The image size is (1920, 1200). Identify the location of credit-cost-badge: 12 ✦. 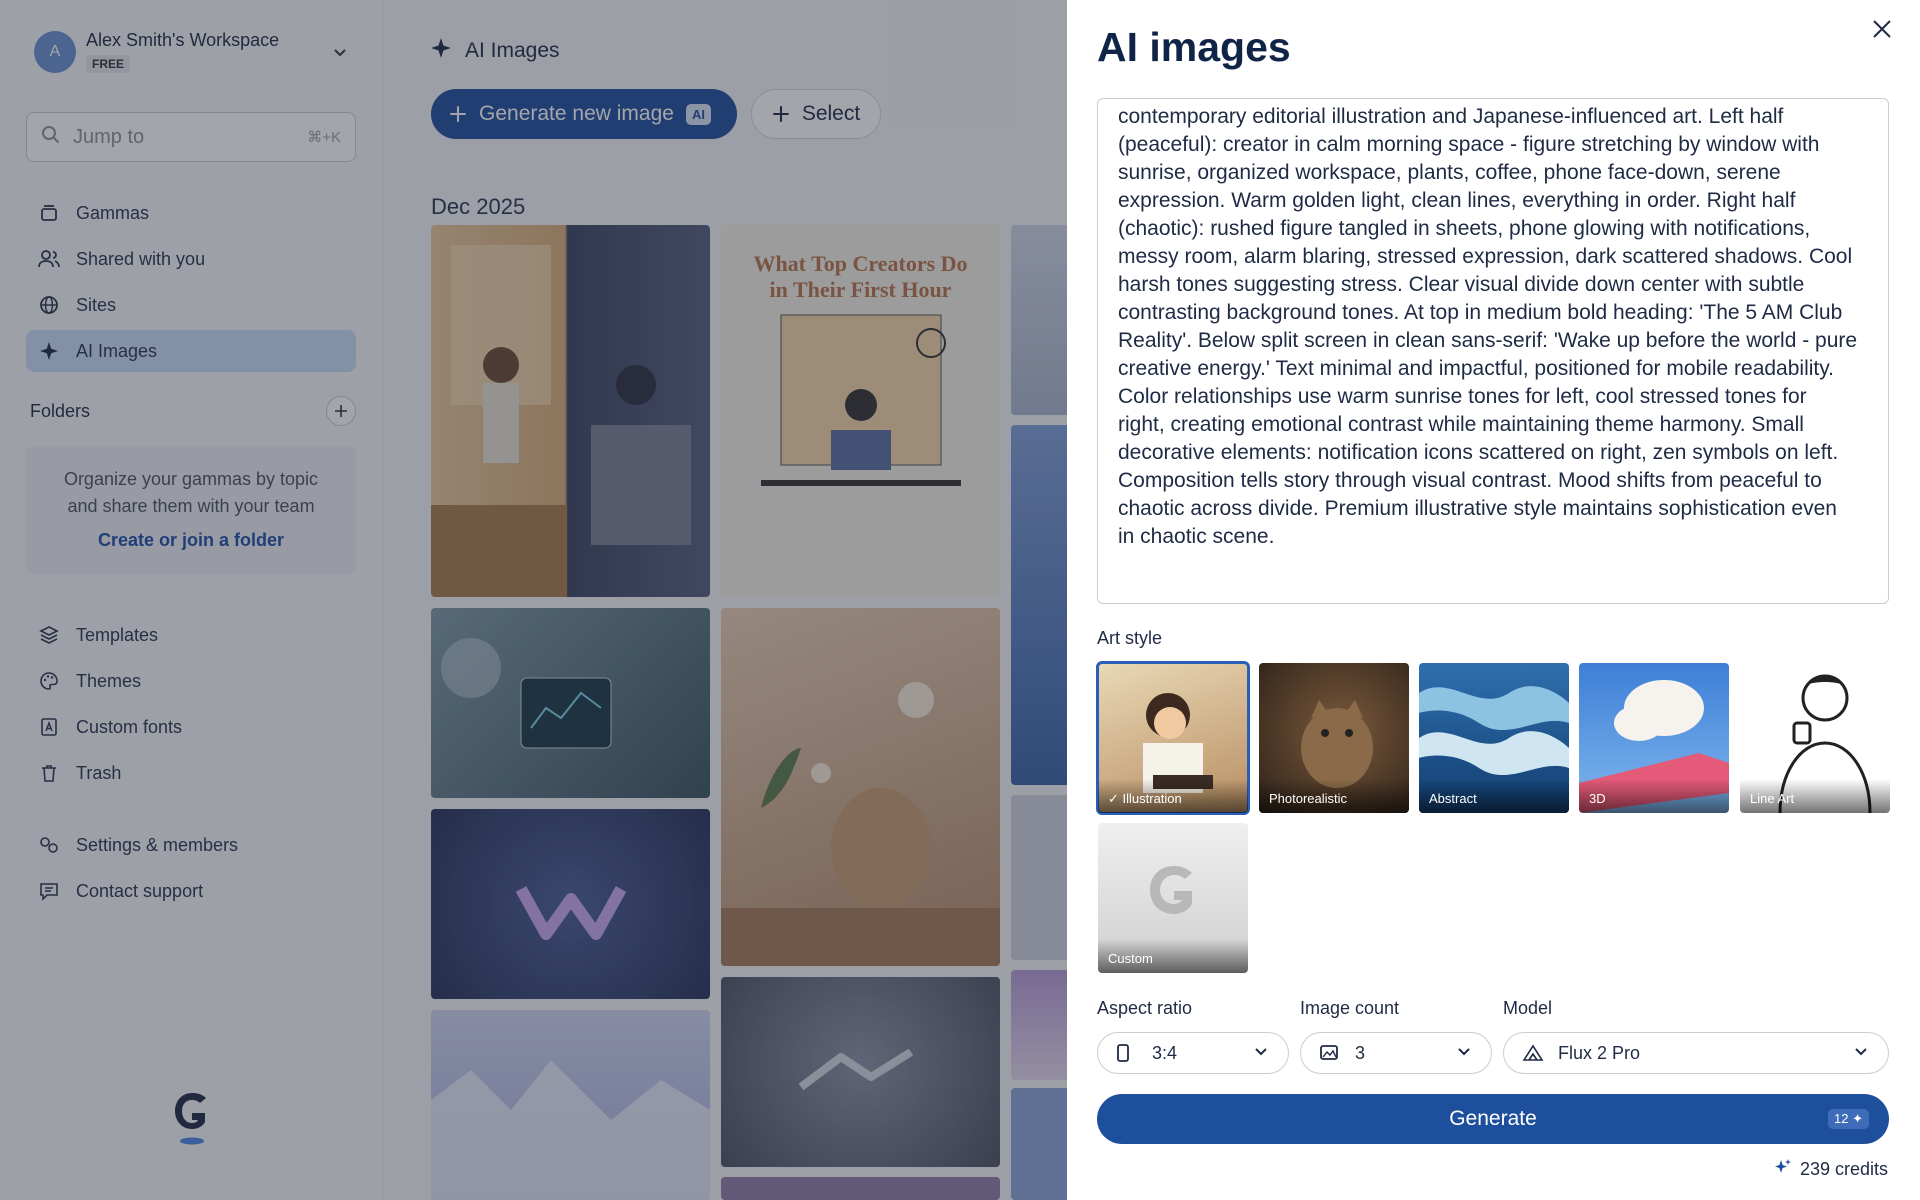
(1848, 1119).